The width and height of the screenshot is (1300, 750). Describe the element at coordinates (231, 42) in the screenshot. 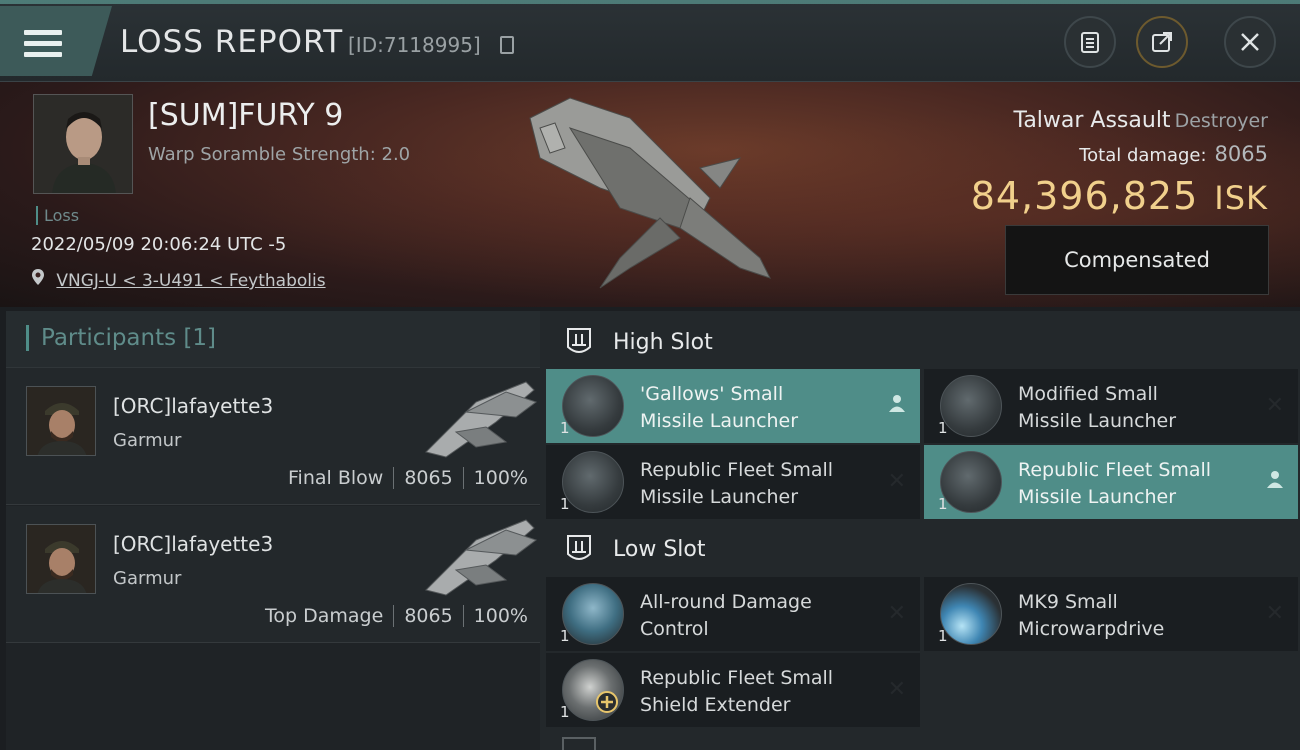

I see `page-title: LOSS REPORT` at that location.